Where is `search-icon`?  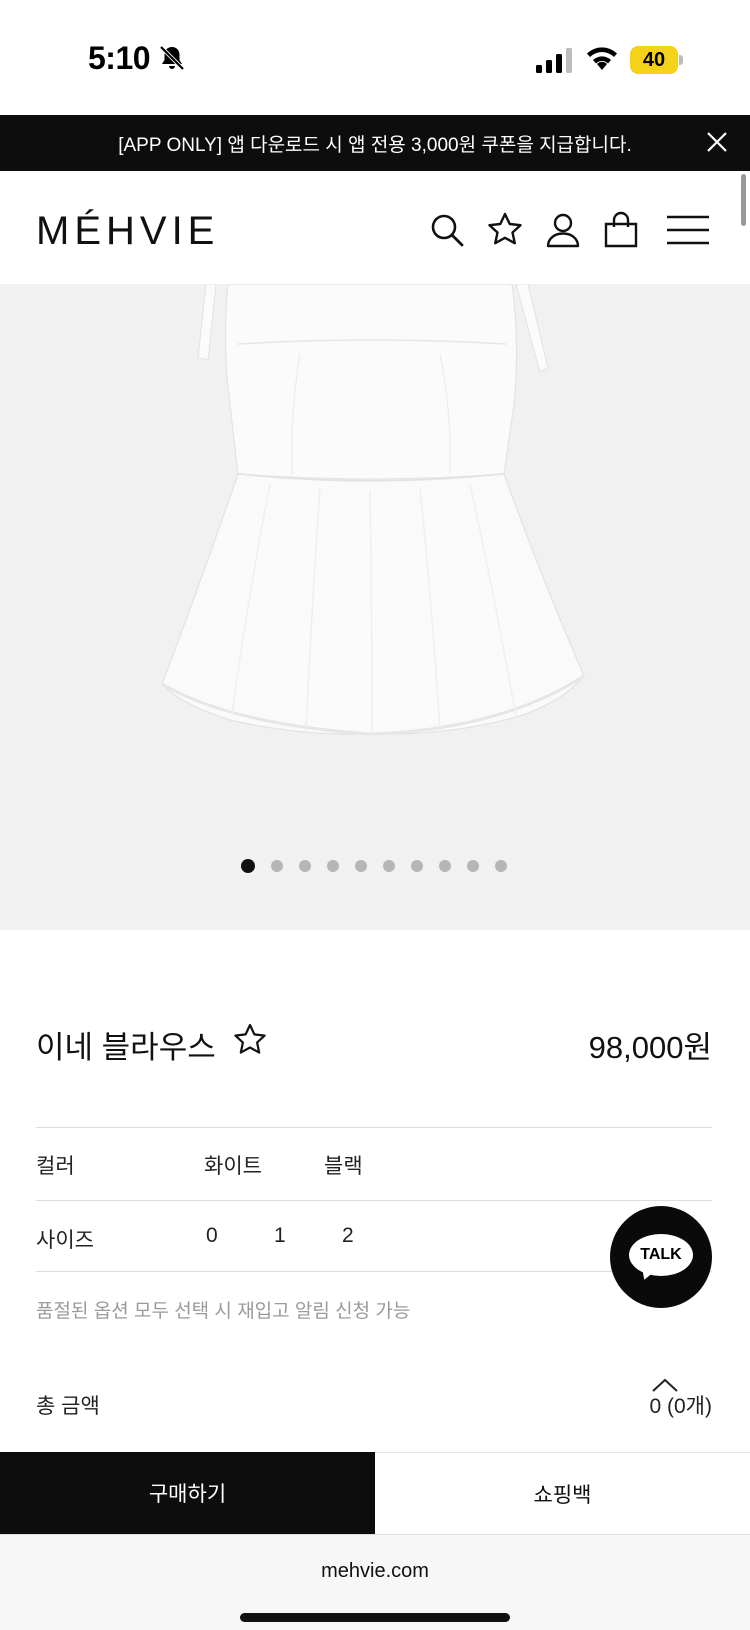
search-icon is located at coordinates (447, 230).